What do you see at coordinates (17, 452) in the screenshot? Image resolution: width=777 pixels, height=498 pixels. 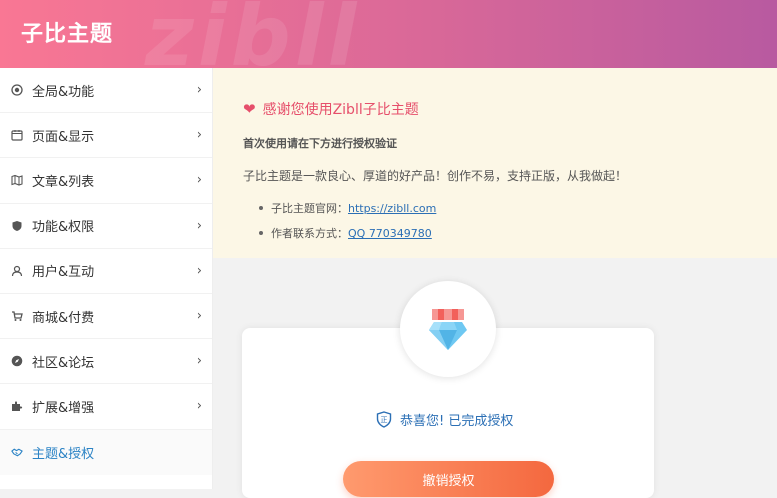 I see `handshake-icon` at bounding box center [17, 452].